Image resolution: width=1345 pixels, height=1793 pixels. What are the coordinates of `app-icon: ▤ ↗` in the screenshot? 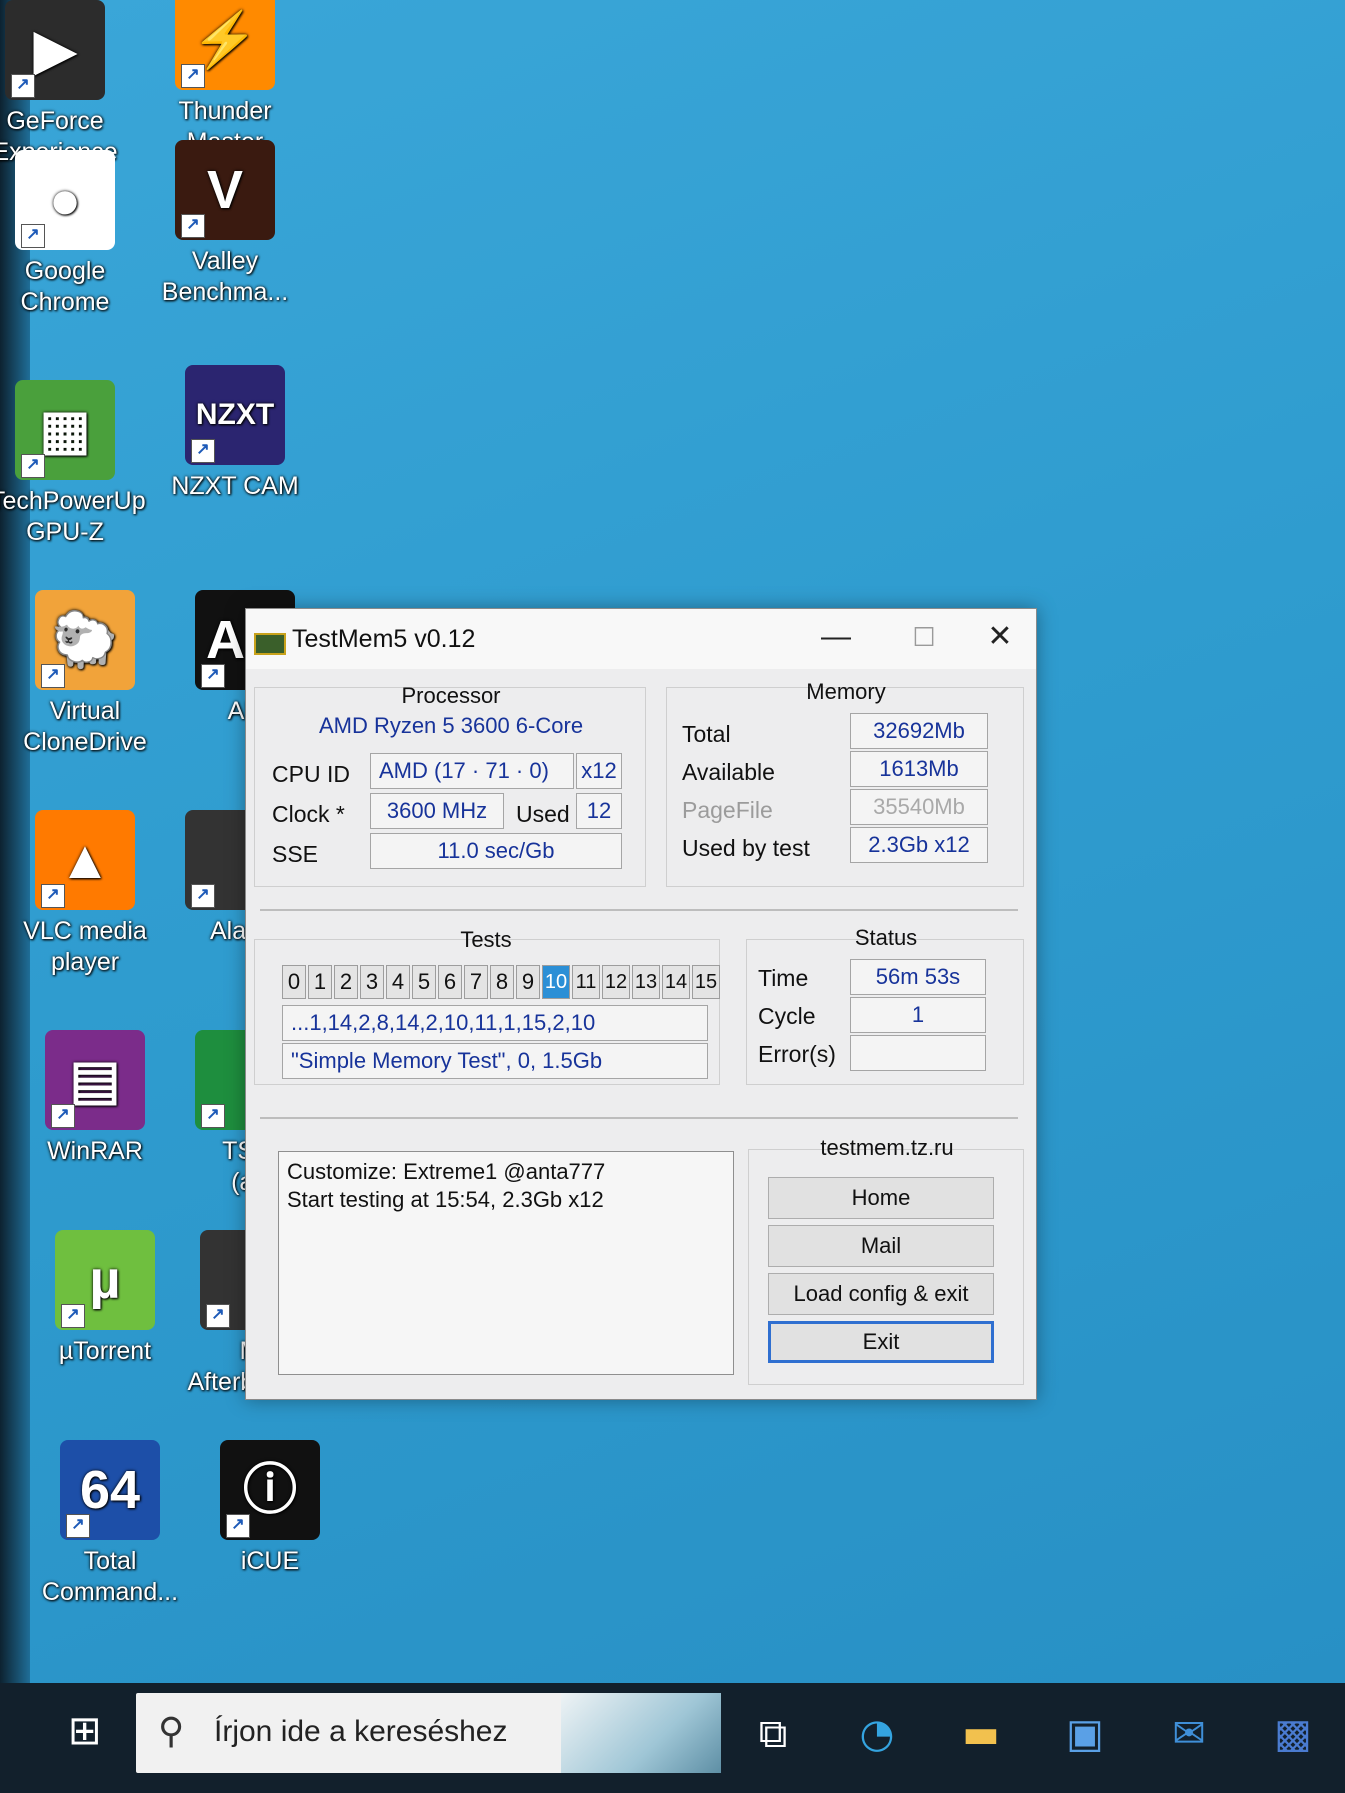 It's located at (95, 1080).